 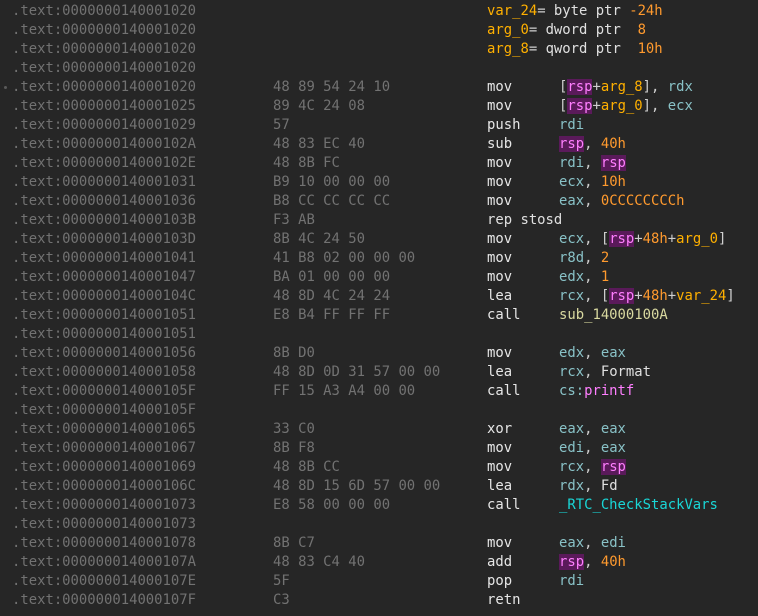 I want to click on listing-row: .text:0000000140001073, so click(x=379, y=524).